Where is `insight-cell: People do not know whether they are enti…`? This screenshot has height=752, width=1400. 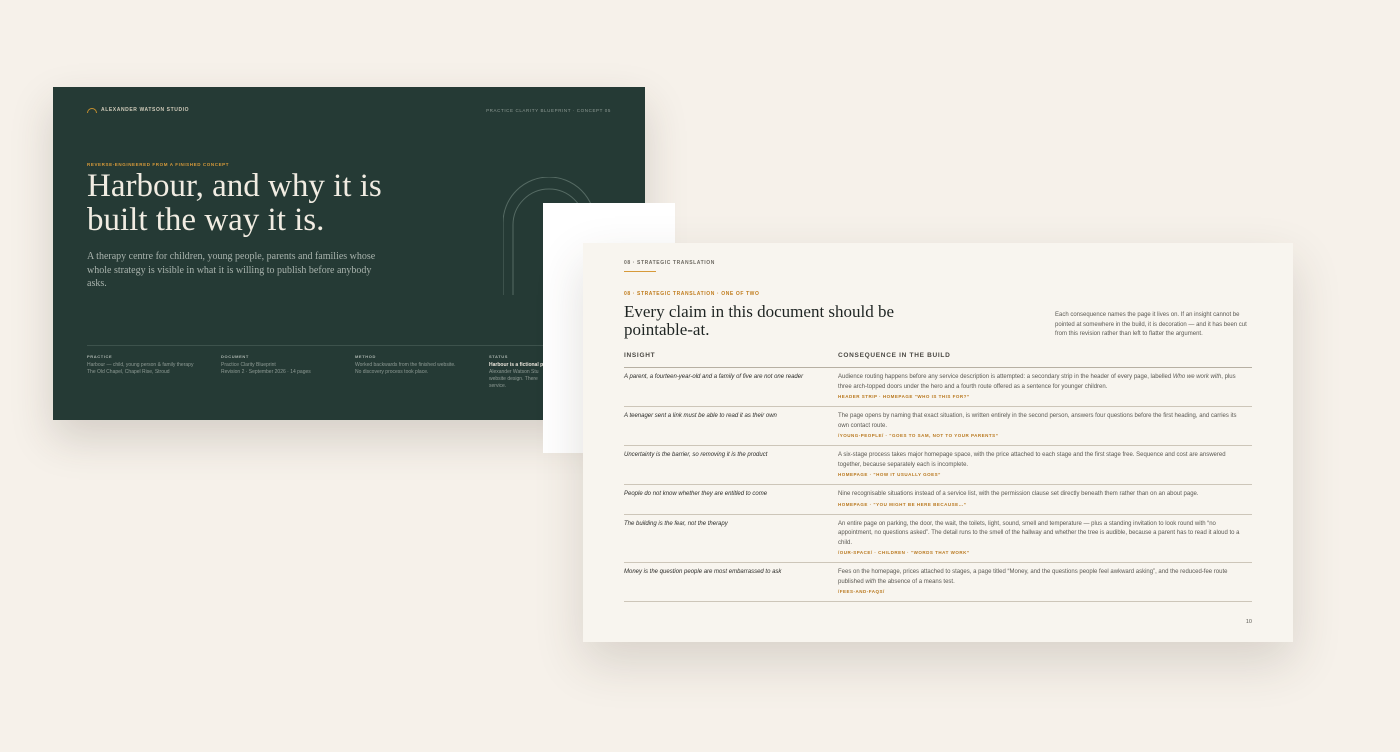 insight-cell: People do not know whether they are enti… is located at coordinates (696, 494).